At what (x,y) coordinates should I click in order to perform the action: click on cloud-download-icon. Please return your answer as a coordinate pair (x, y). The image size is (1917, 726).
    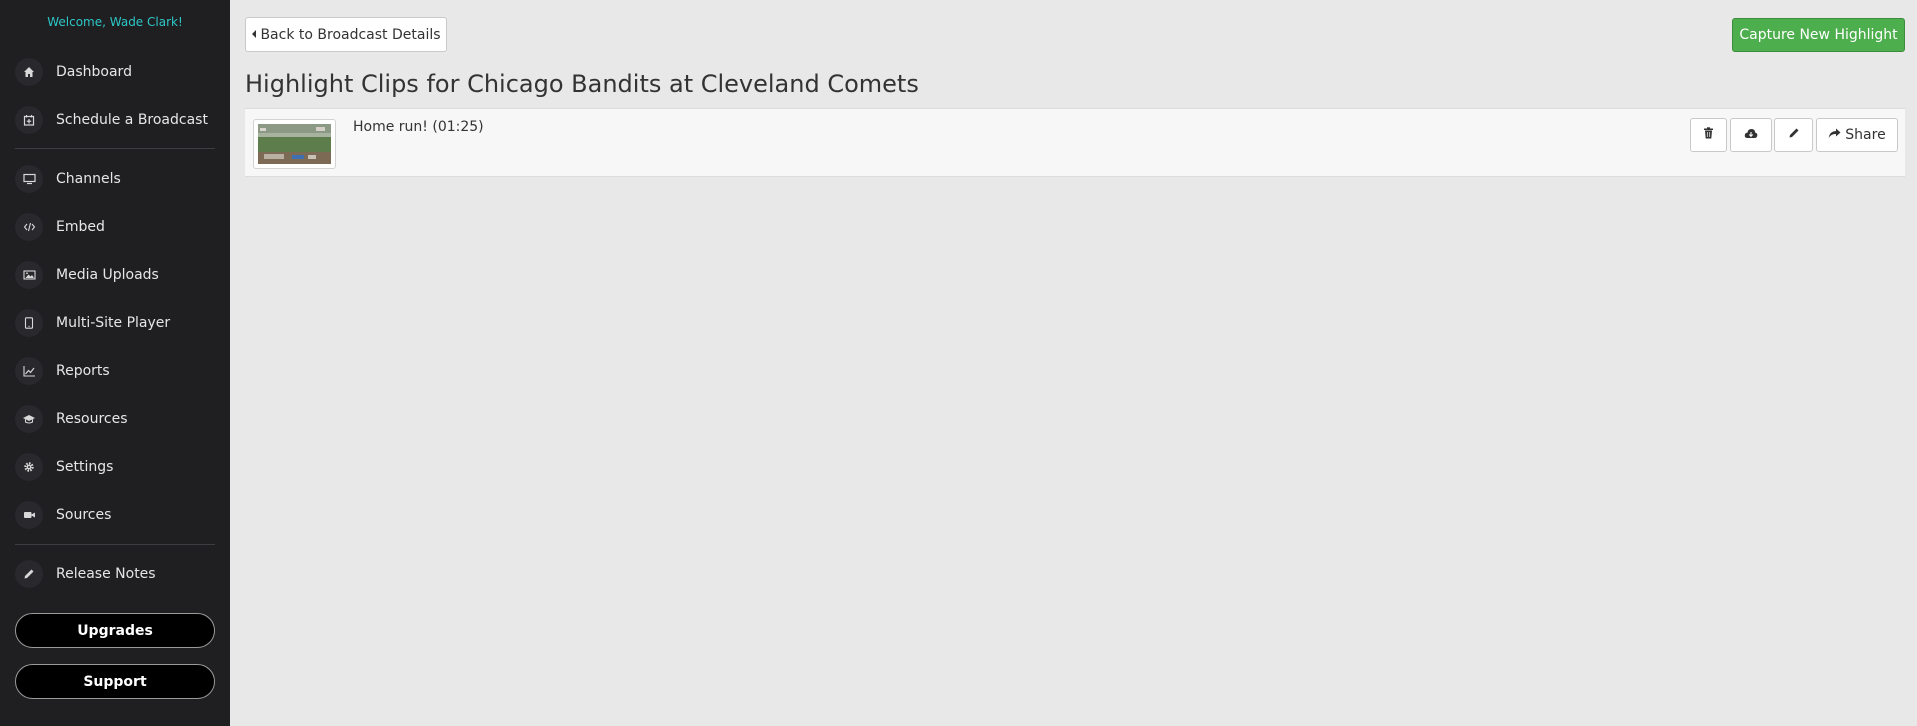
    Looking at the image, I should click on (1751, 135).